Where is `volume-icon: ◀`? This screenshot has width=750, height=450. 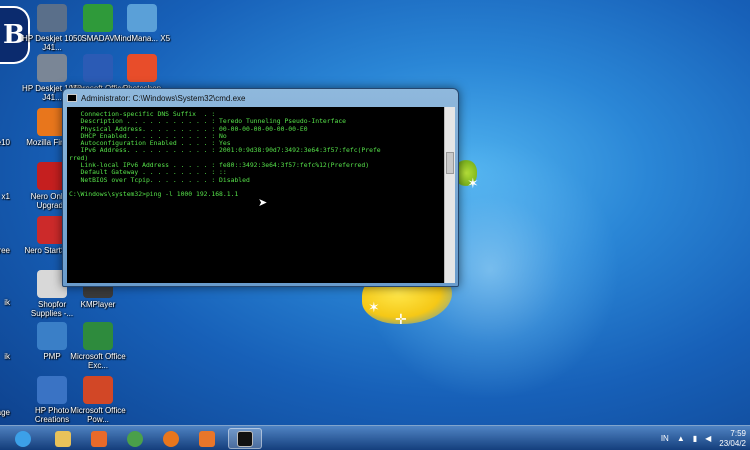
volume-icon: ◀ is located at coordinates (708, 438).